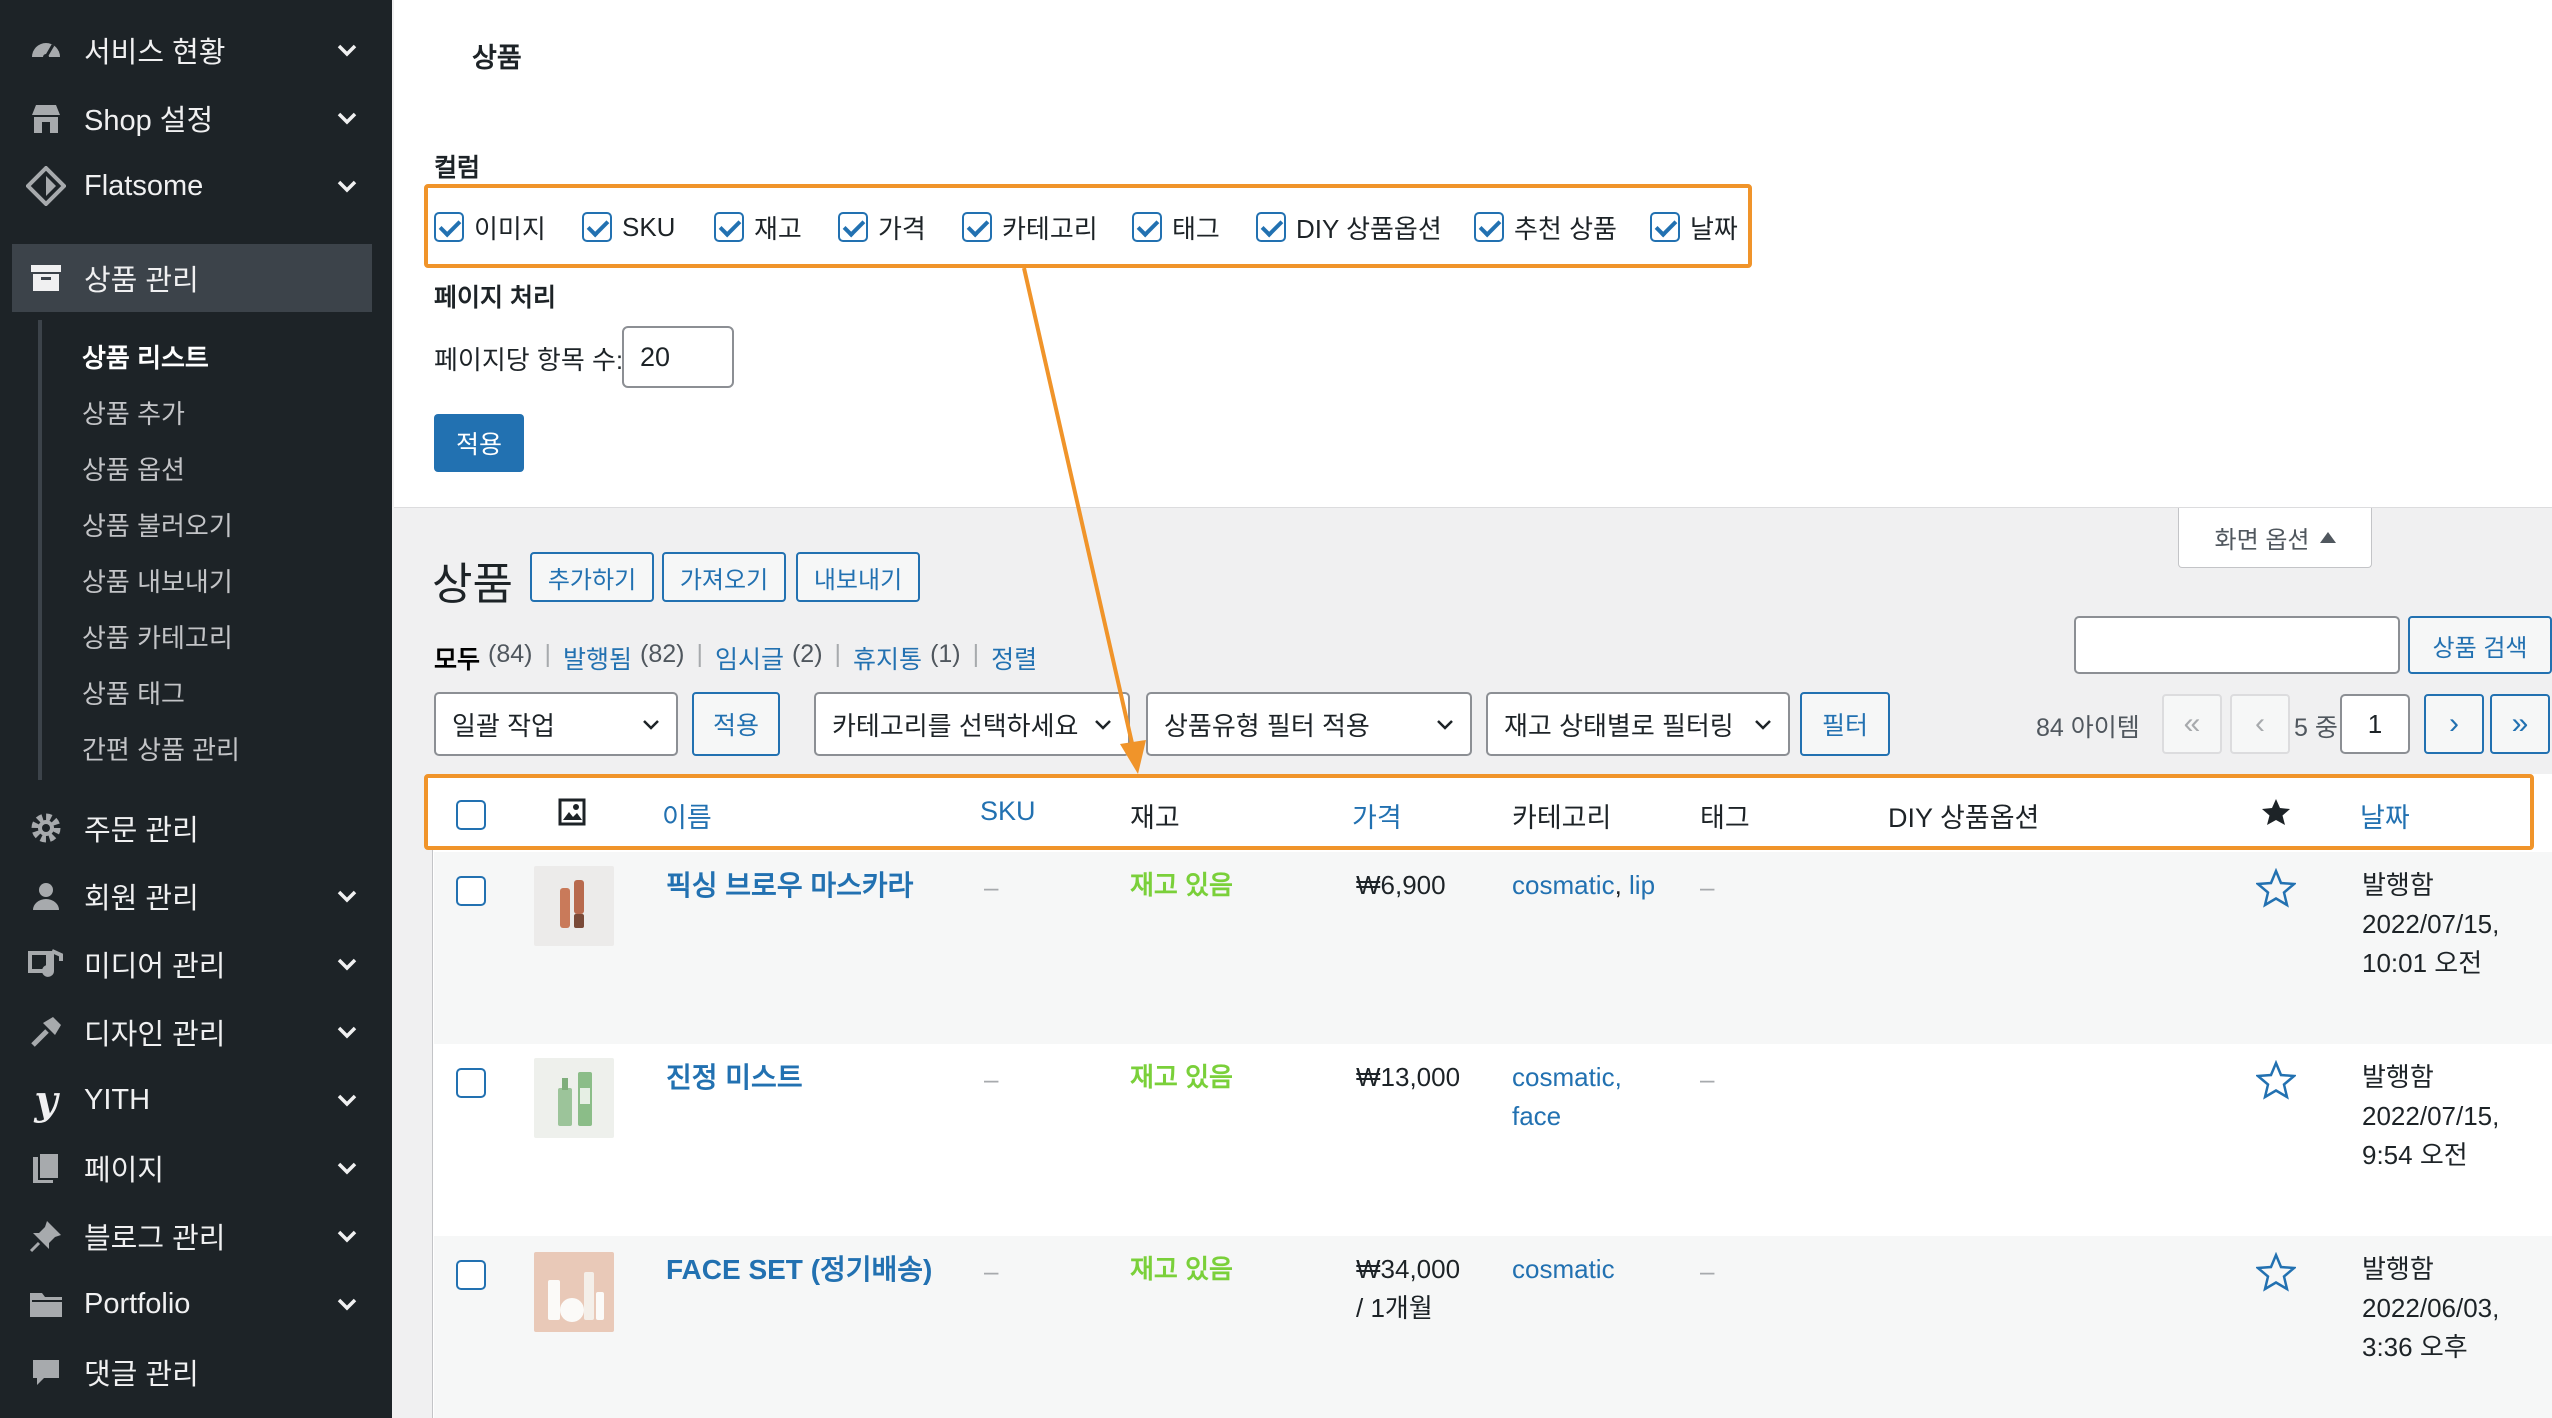 The width and height of the screenshot is (2552, 1418). What do you see at coordinates (1638, 724) in the screenshot?
I see `stock-status-filter-select: 재고 상태별로 필터링` at bounding box center [1638, 724].